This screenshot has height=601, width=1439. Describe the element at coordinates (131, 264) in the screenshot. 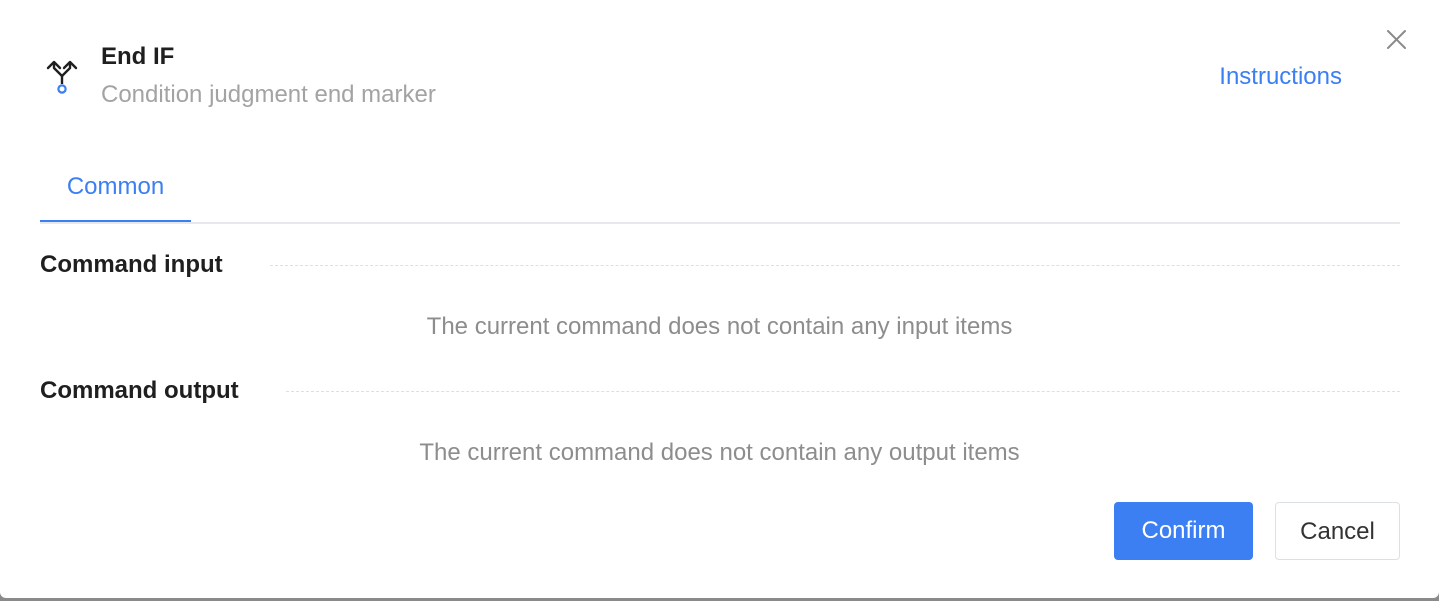

I see `command-input-heading: Command input` at that location.